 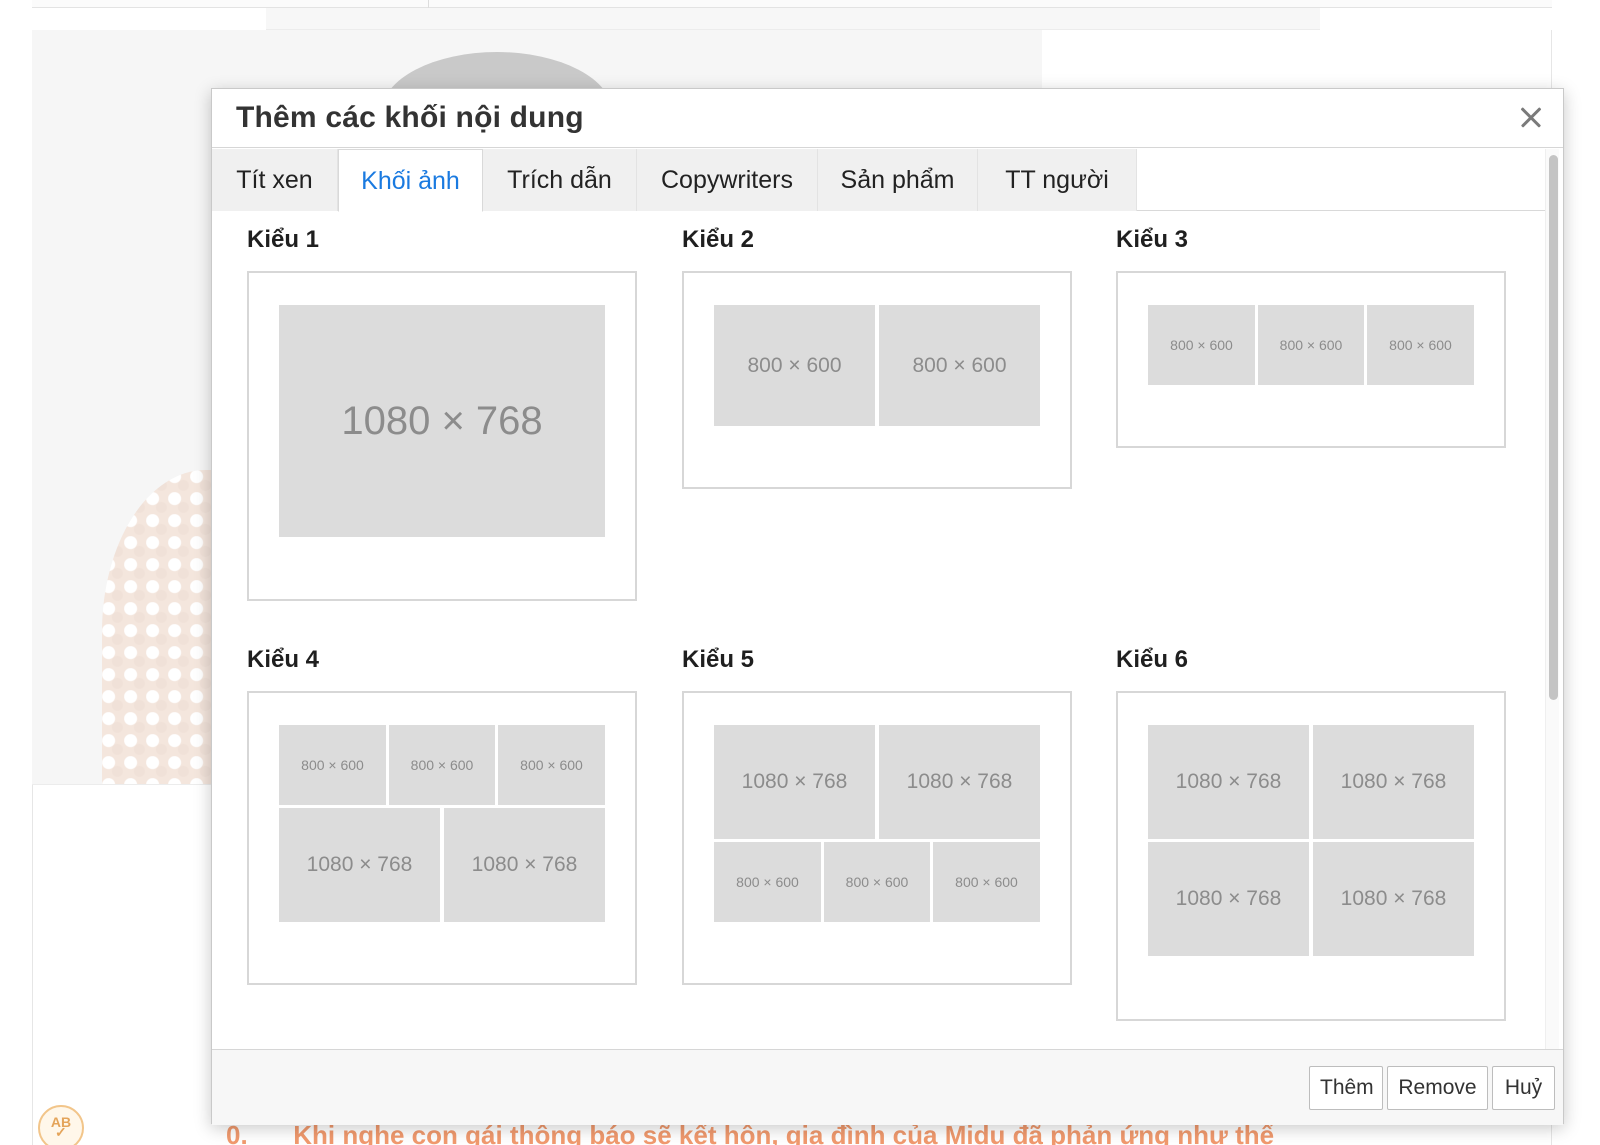 I want to click on style-3-card: 800 × 600 800 × 600 800 × 600, so click(x=1311, y=359).